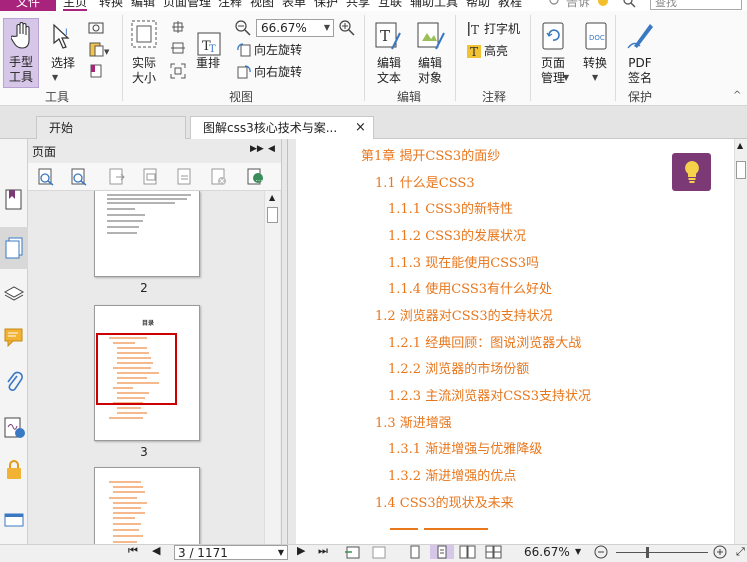  I want to click on menu-protect: 保护, so click(326, 4).